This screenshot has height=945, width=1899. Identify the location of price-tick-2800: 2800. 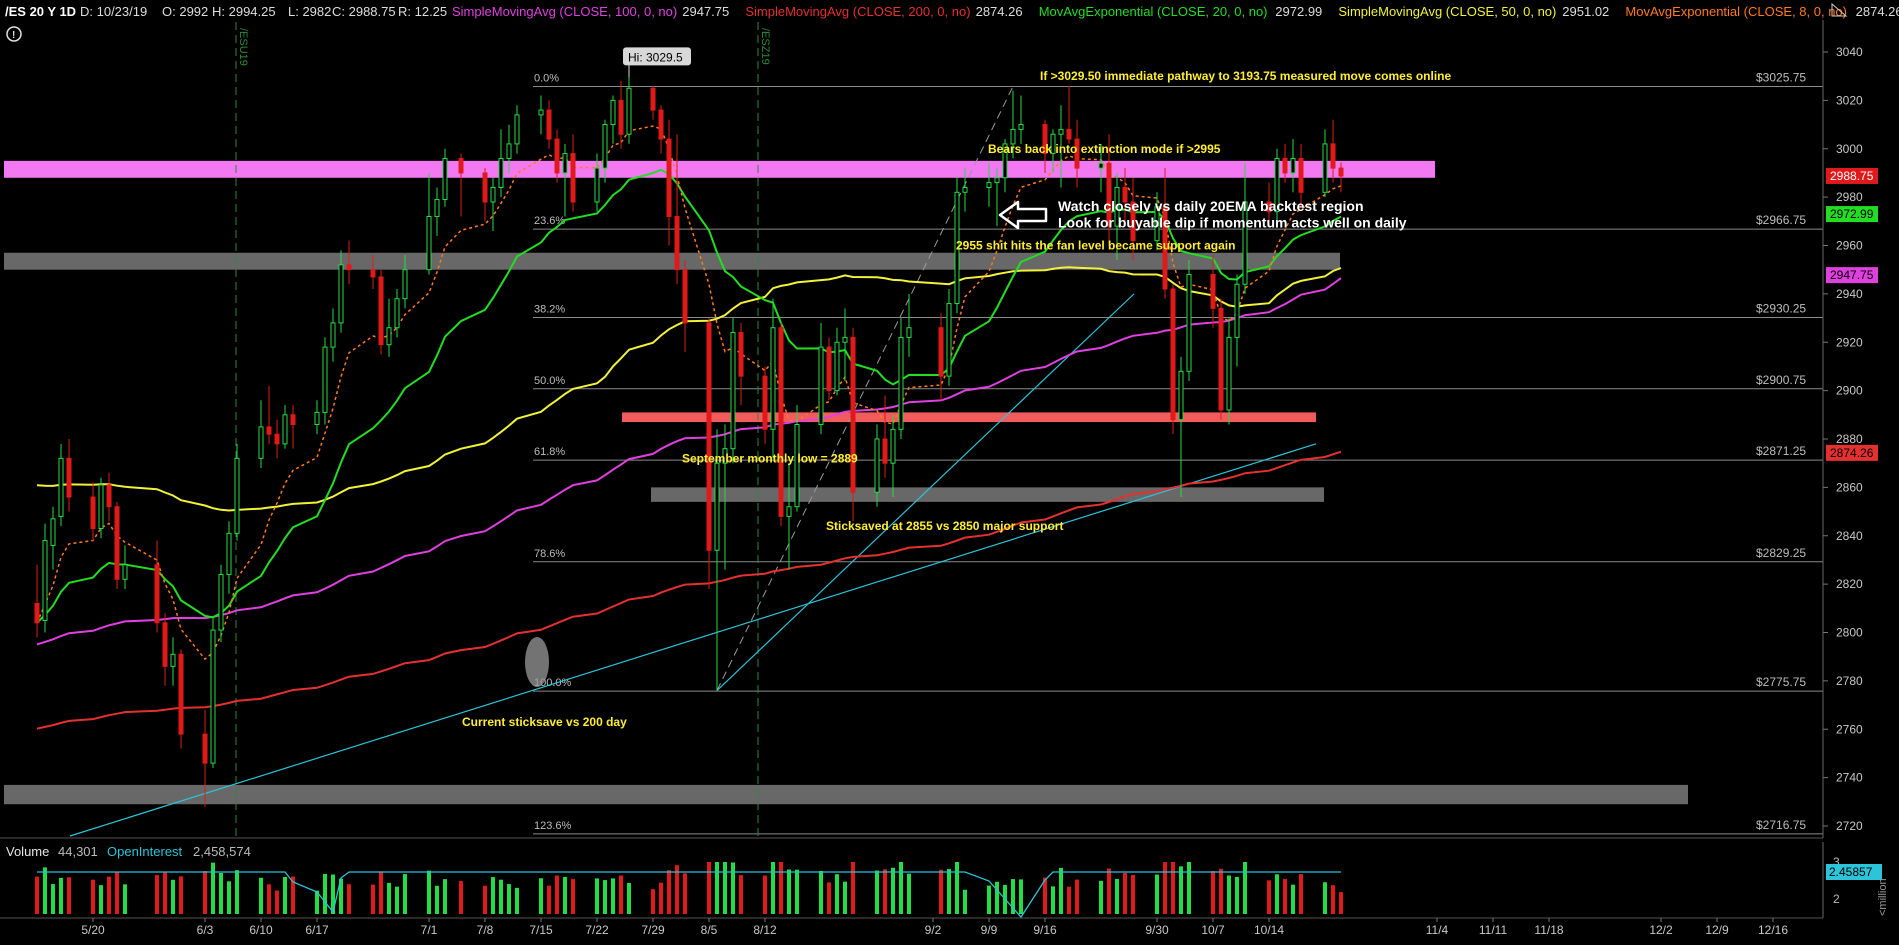
(1849, 633).